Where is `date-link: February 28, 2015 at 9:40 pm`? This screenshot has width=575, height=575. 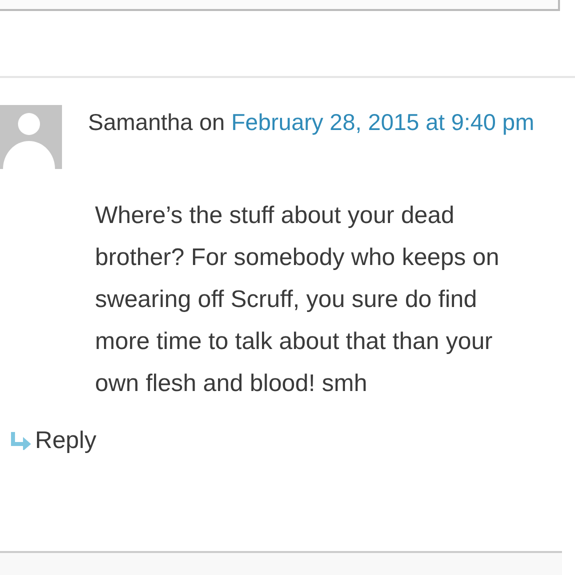
date-link: February 28, 2015 at 9:40 pm is located at coordinates (382, 122).